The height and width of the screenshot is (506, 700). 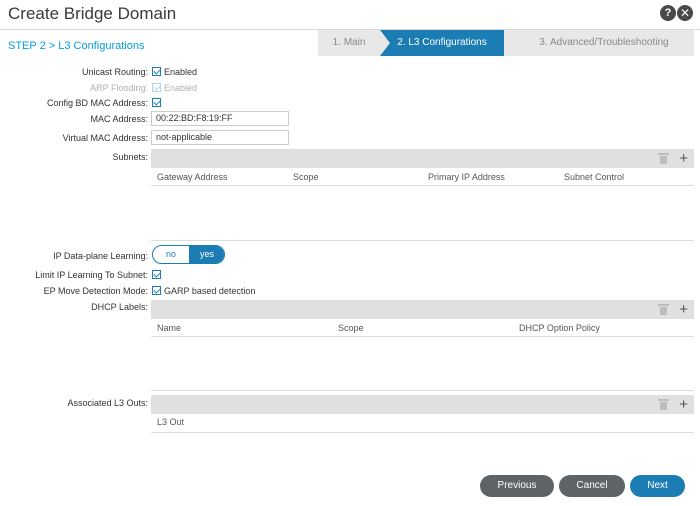 I want to click on ep-move-text: GARP based detection, so click(x=210, y=291).